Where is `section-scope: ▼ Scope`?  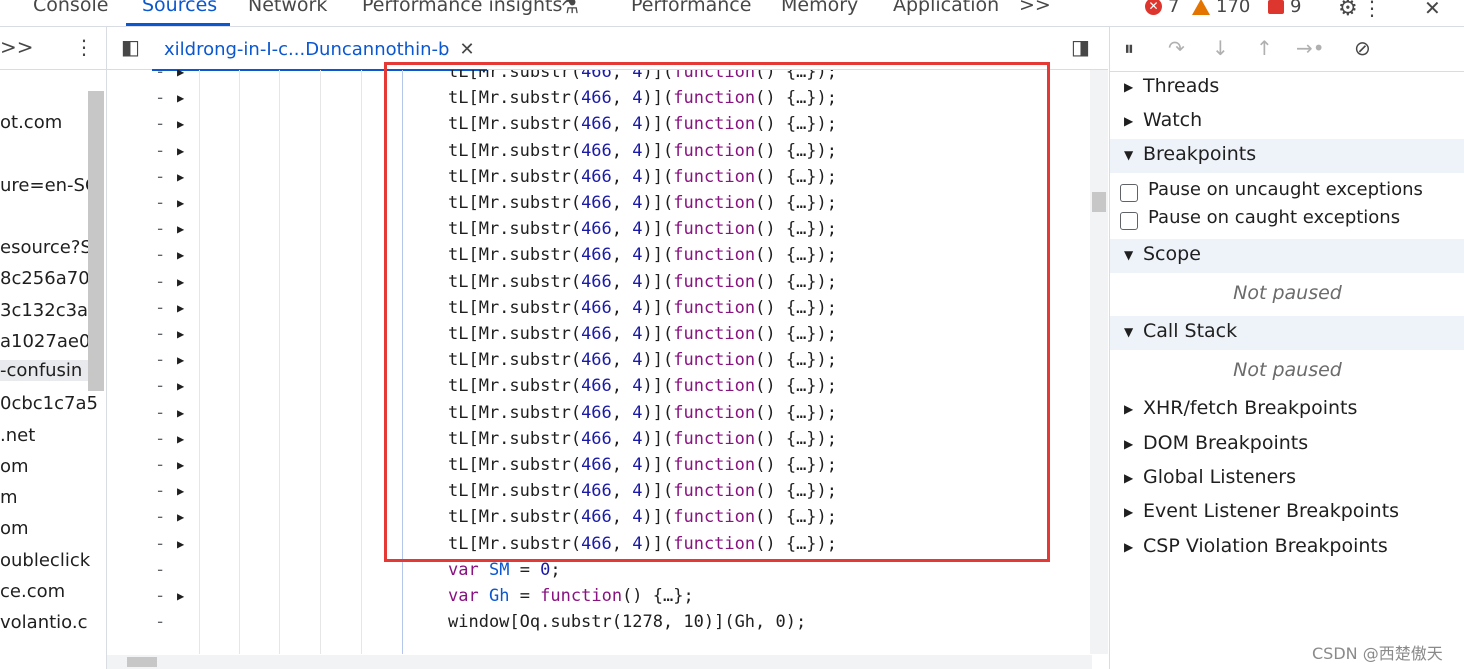
section-scope: ▼ Scope is located at coordinates (1287, 256).